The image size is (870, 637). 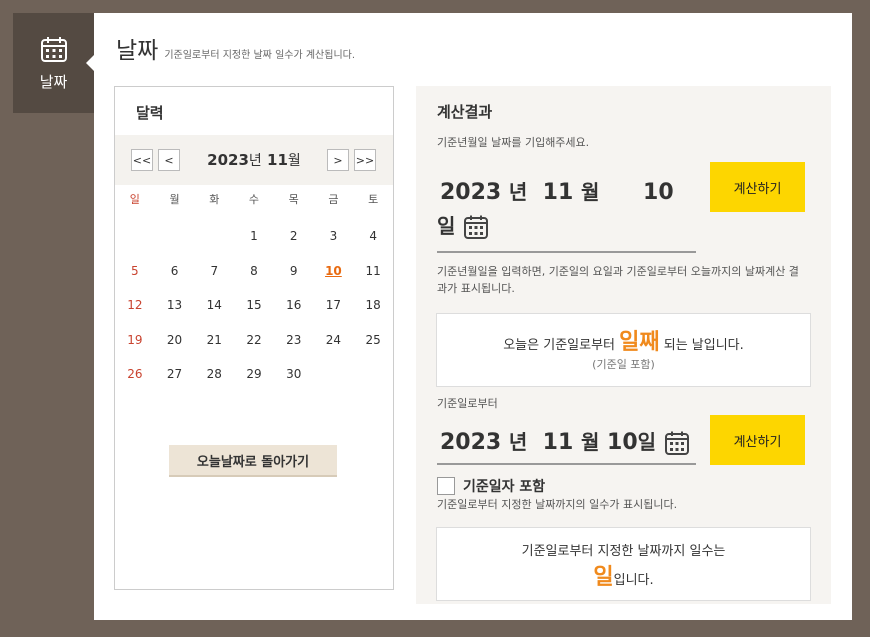 I want to click on calendar-day: 20, so click(x=175, y=349).